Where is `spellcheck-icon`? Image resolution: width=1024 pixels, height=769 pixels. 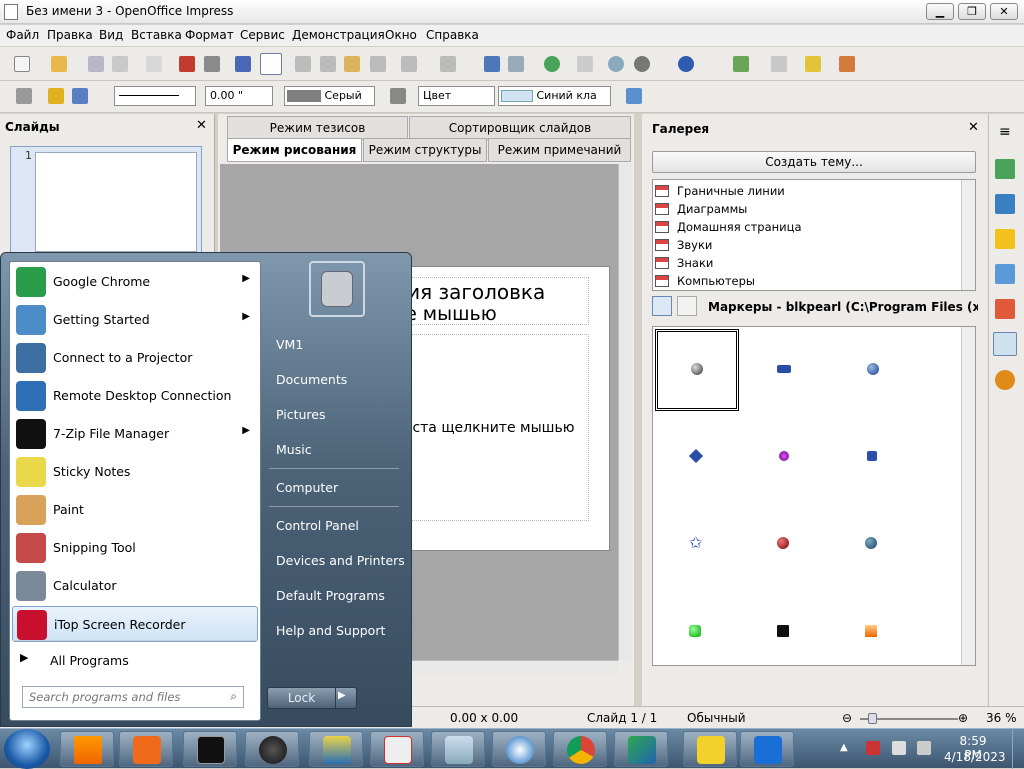 spellcheck-icon is located at coordinates (243, 64).